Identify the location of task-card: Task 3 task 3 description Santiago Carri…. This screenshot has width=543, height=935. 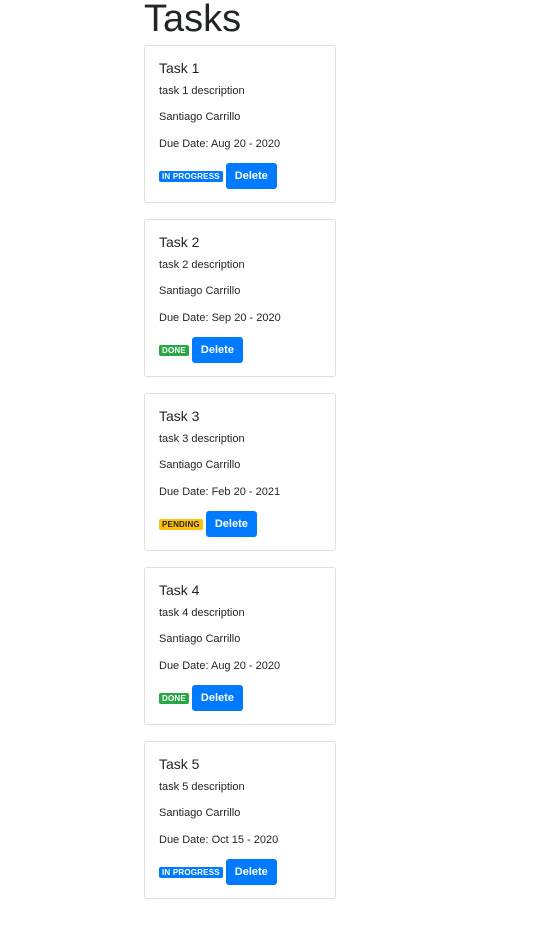
(240, 472).